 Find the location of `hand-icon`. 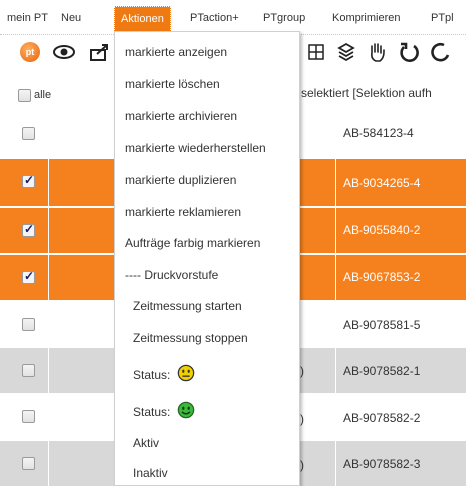

hand-icon is located at coordinates (377, 52).